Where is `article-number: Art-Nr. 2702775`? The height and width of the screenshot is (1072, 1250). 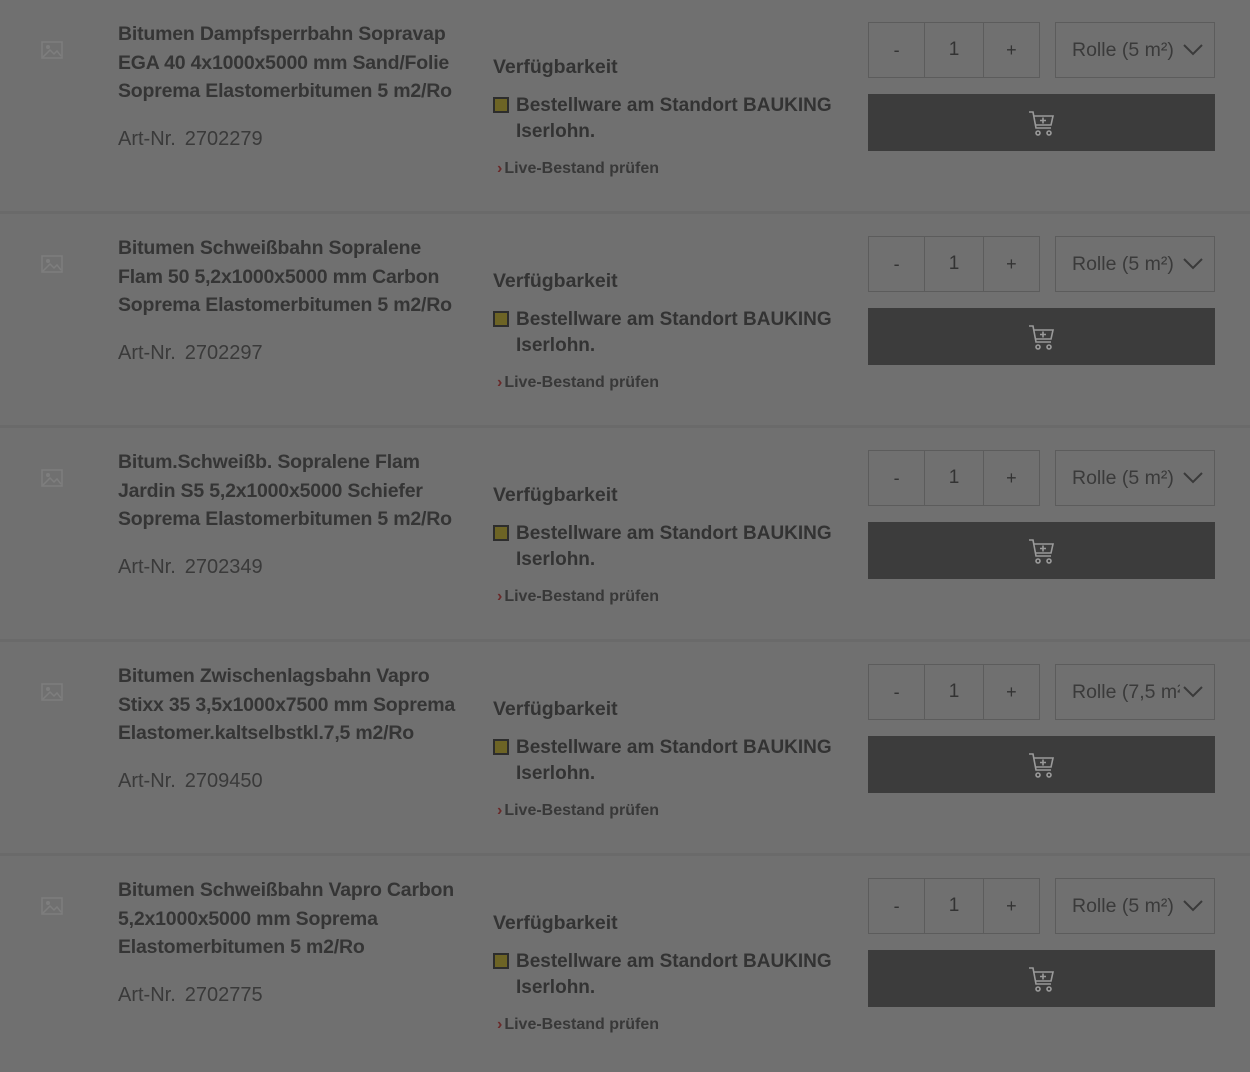 article-number: Art-Nr. 2702775 is located at coordinates (190, 995).